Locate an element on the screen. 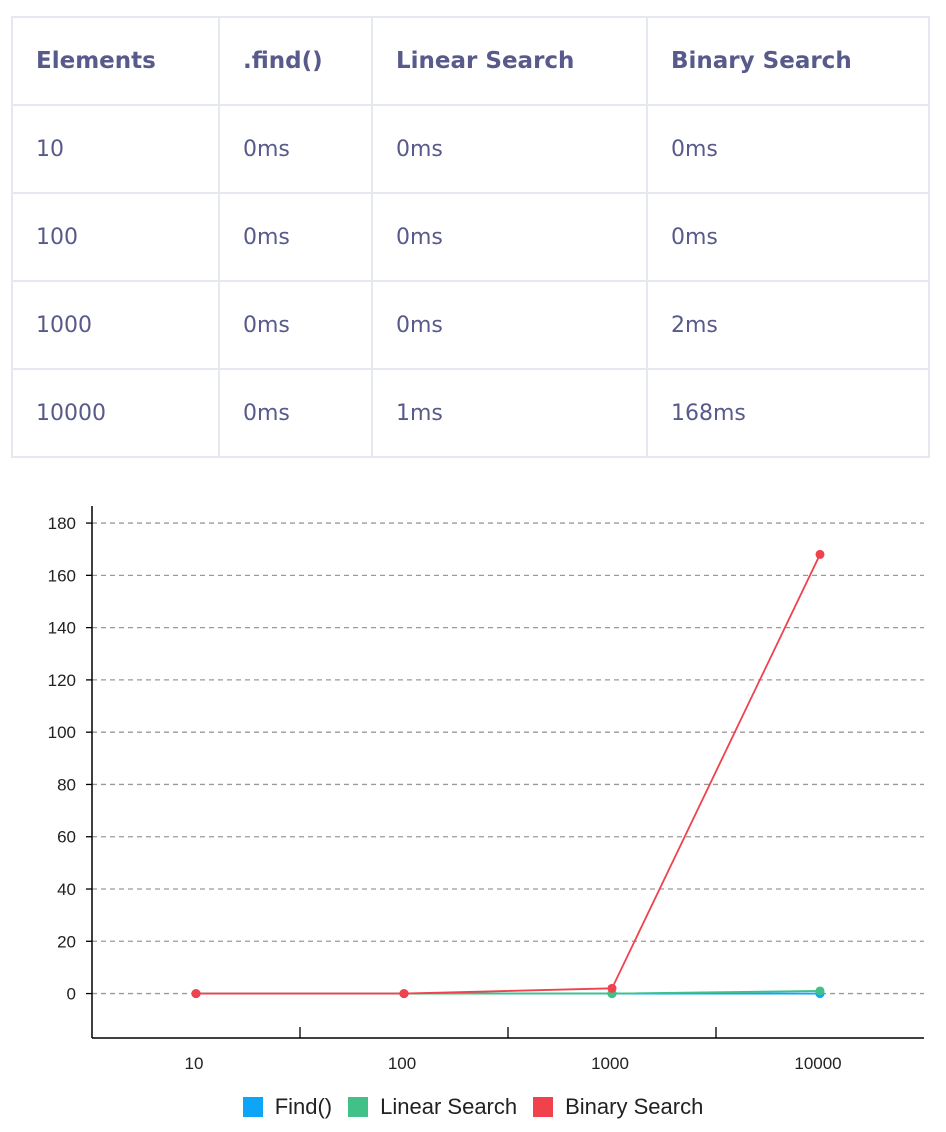  cell-elements: 1000 is located at coordinates (115, 325).